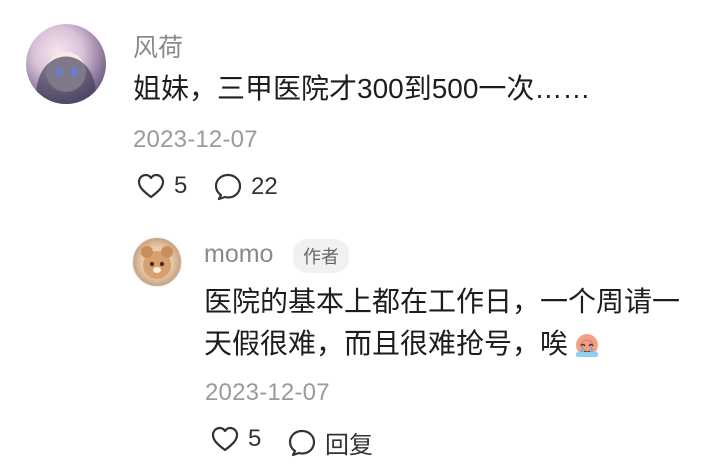 Image resolution: width=706 pixels, height=470 pixels. Describe the element at coordinates (321, 256) in the screenshot. I see `author-badge: 作者` at that location.